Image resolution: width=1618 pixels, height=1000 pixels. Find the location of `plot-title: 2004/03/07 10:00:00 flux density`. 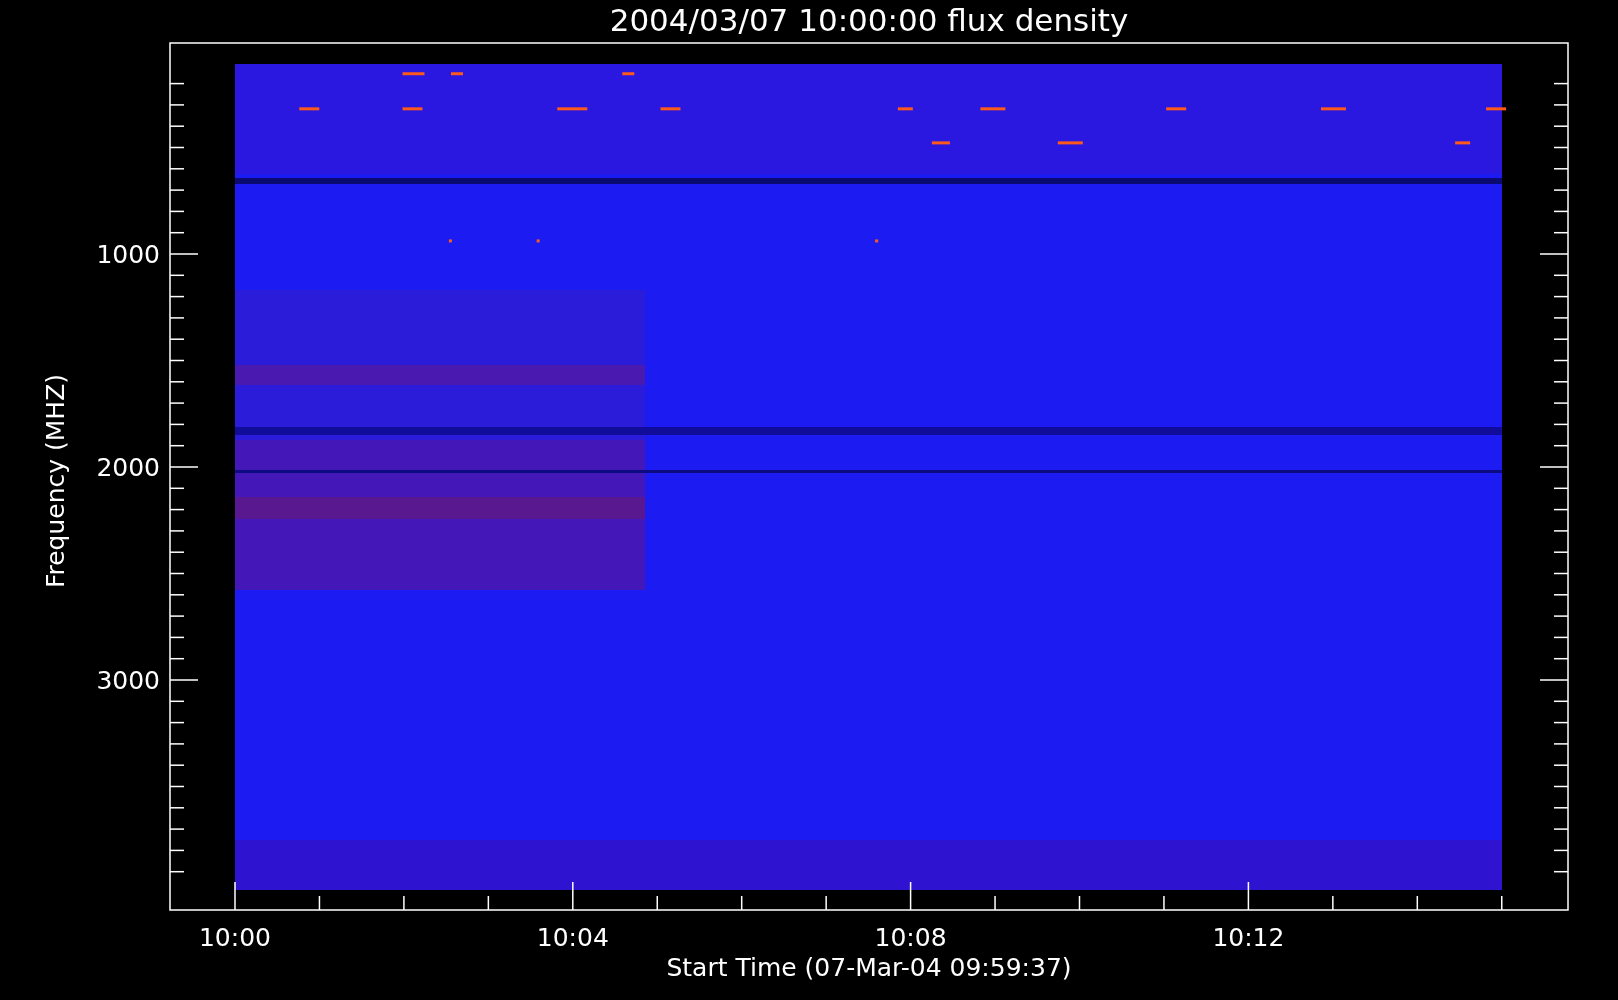

plot-title: 2004/03/07 10:00:00 flux density is located at coordinates (869, 20).